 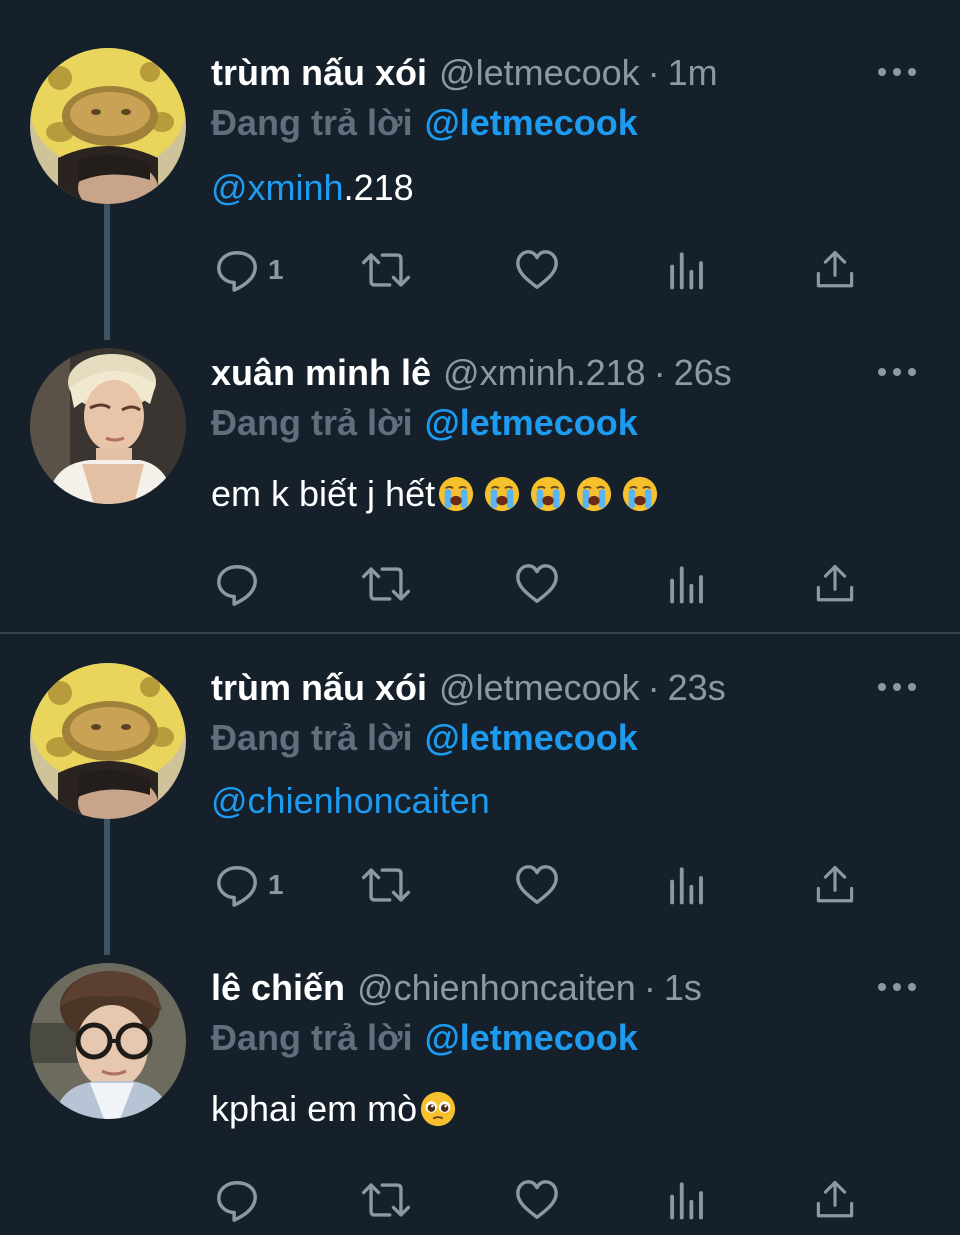 What do you see at coordinates (438, 1109) in the screenshot?
I see `pleading-face-emoji` at bounding box center [438, 1109].